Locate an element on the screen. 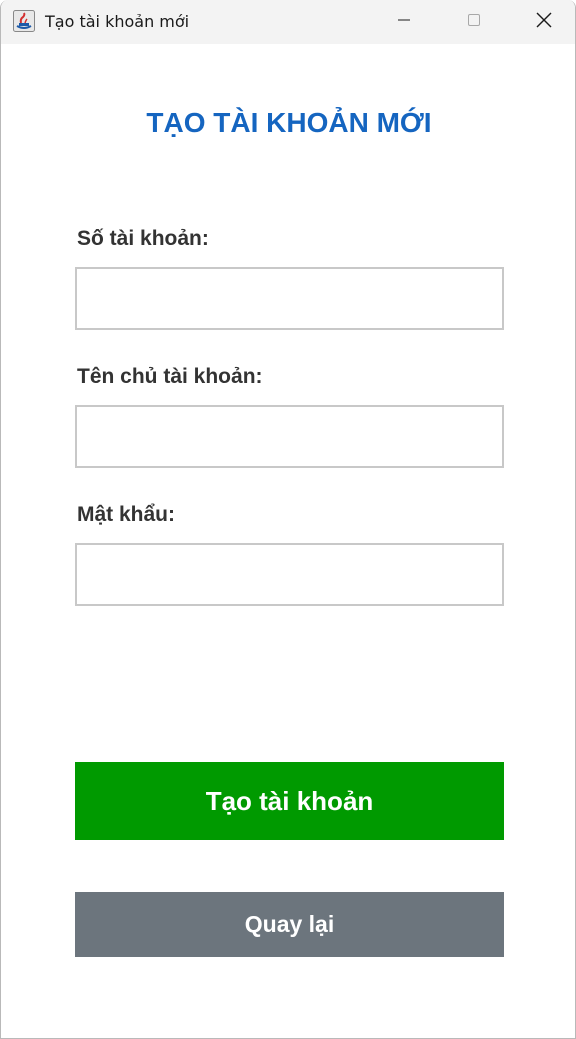 The height and width of the screenshot is (1039, 576). minimize-button is located at coordinates (404, 22).